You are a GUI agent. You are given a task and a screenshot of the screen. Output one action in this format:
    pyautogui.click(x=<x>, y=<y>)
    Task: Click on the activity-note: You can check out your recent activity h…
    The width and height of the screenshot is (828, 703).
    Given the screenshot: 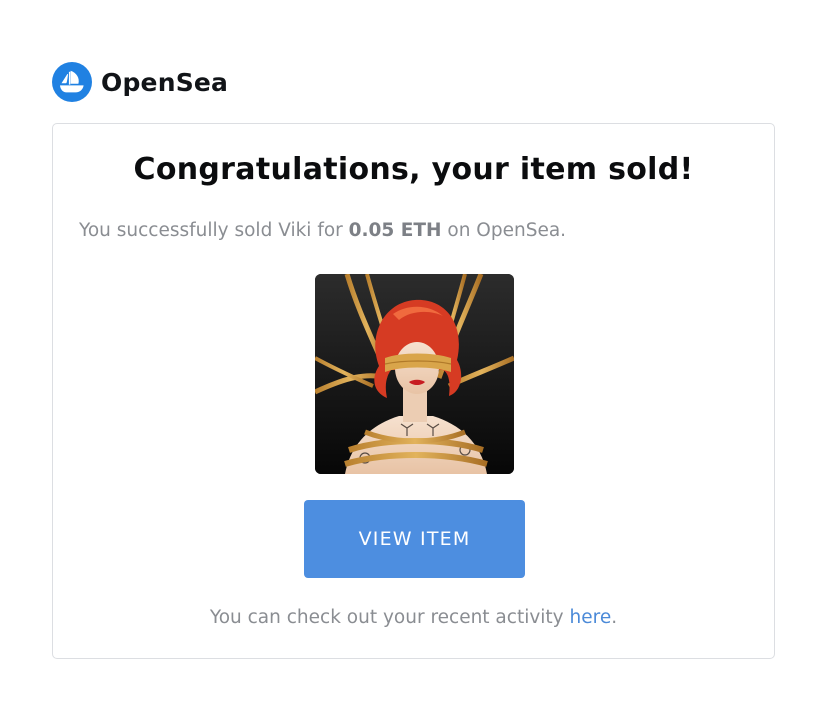 What is the action you would take?
    pyautogui.click(x=413, y=617)
    